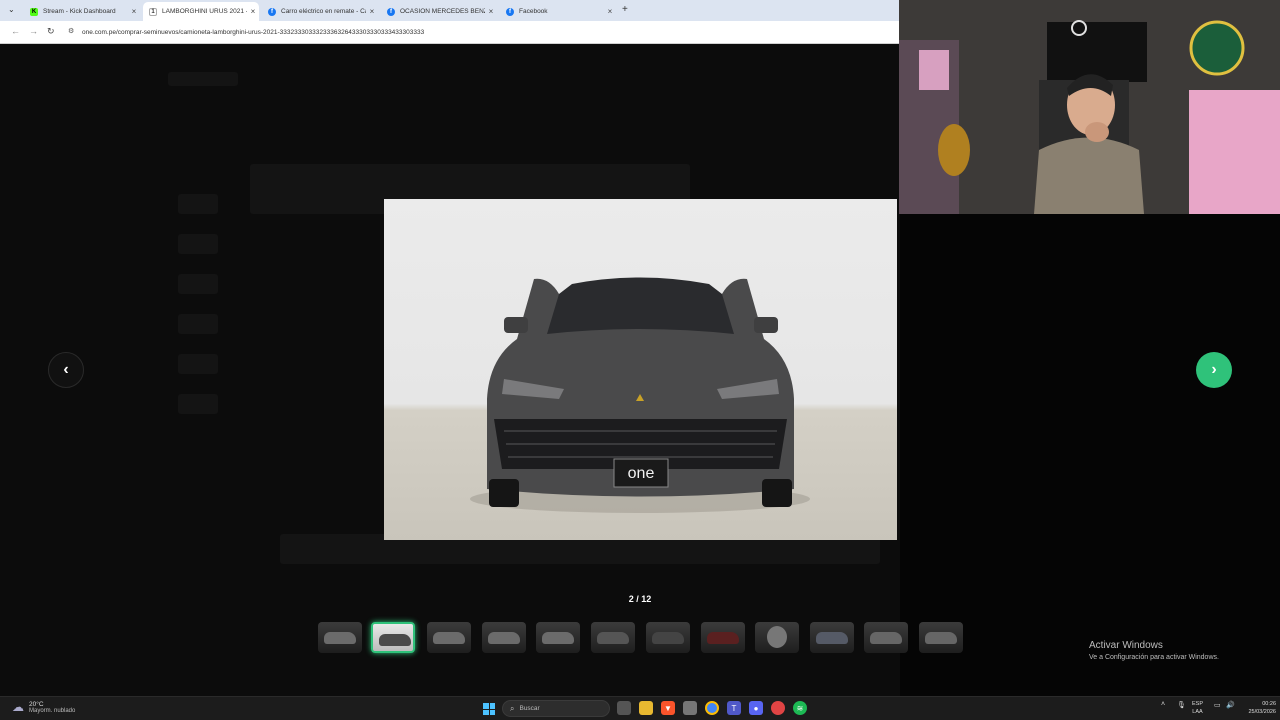 This screenshot has height=720, width=1280. I want to click on search-placeholder: Buscar, so click(529, 708).